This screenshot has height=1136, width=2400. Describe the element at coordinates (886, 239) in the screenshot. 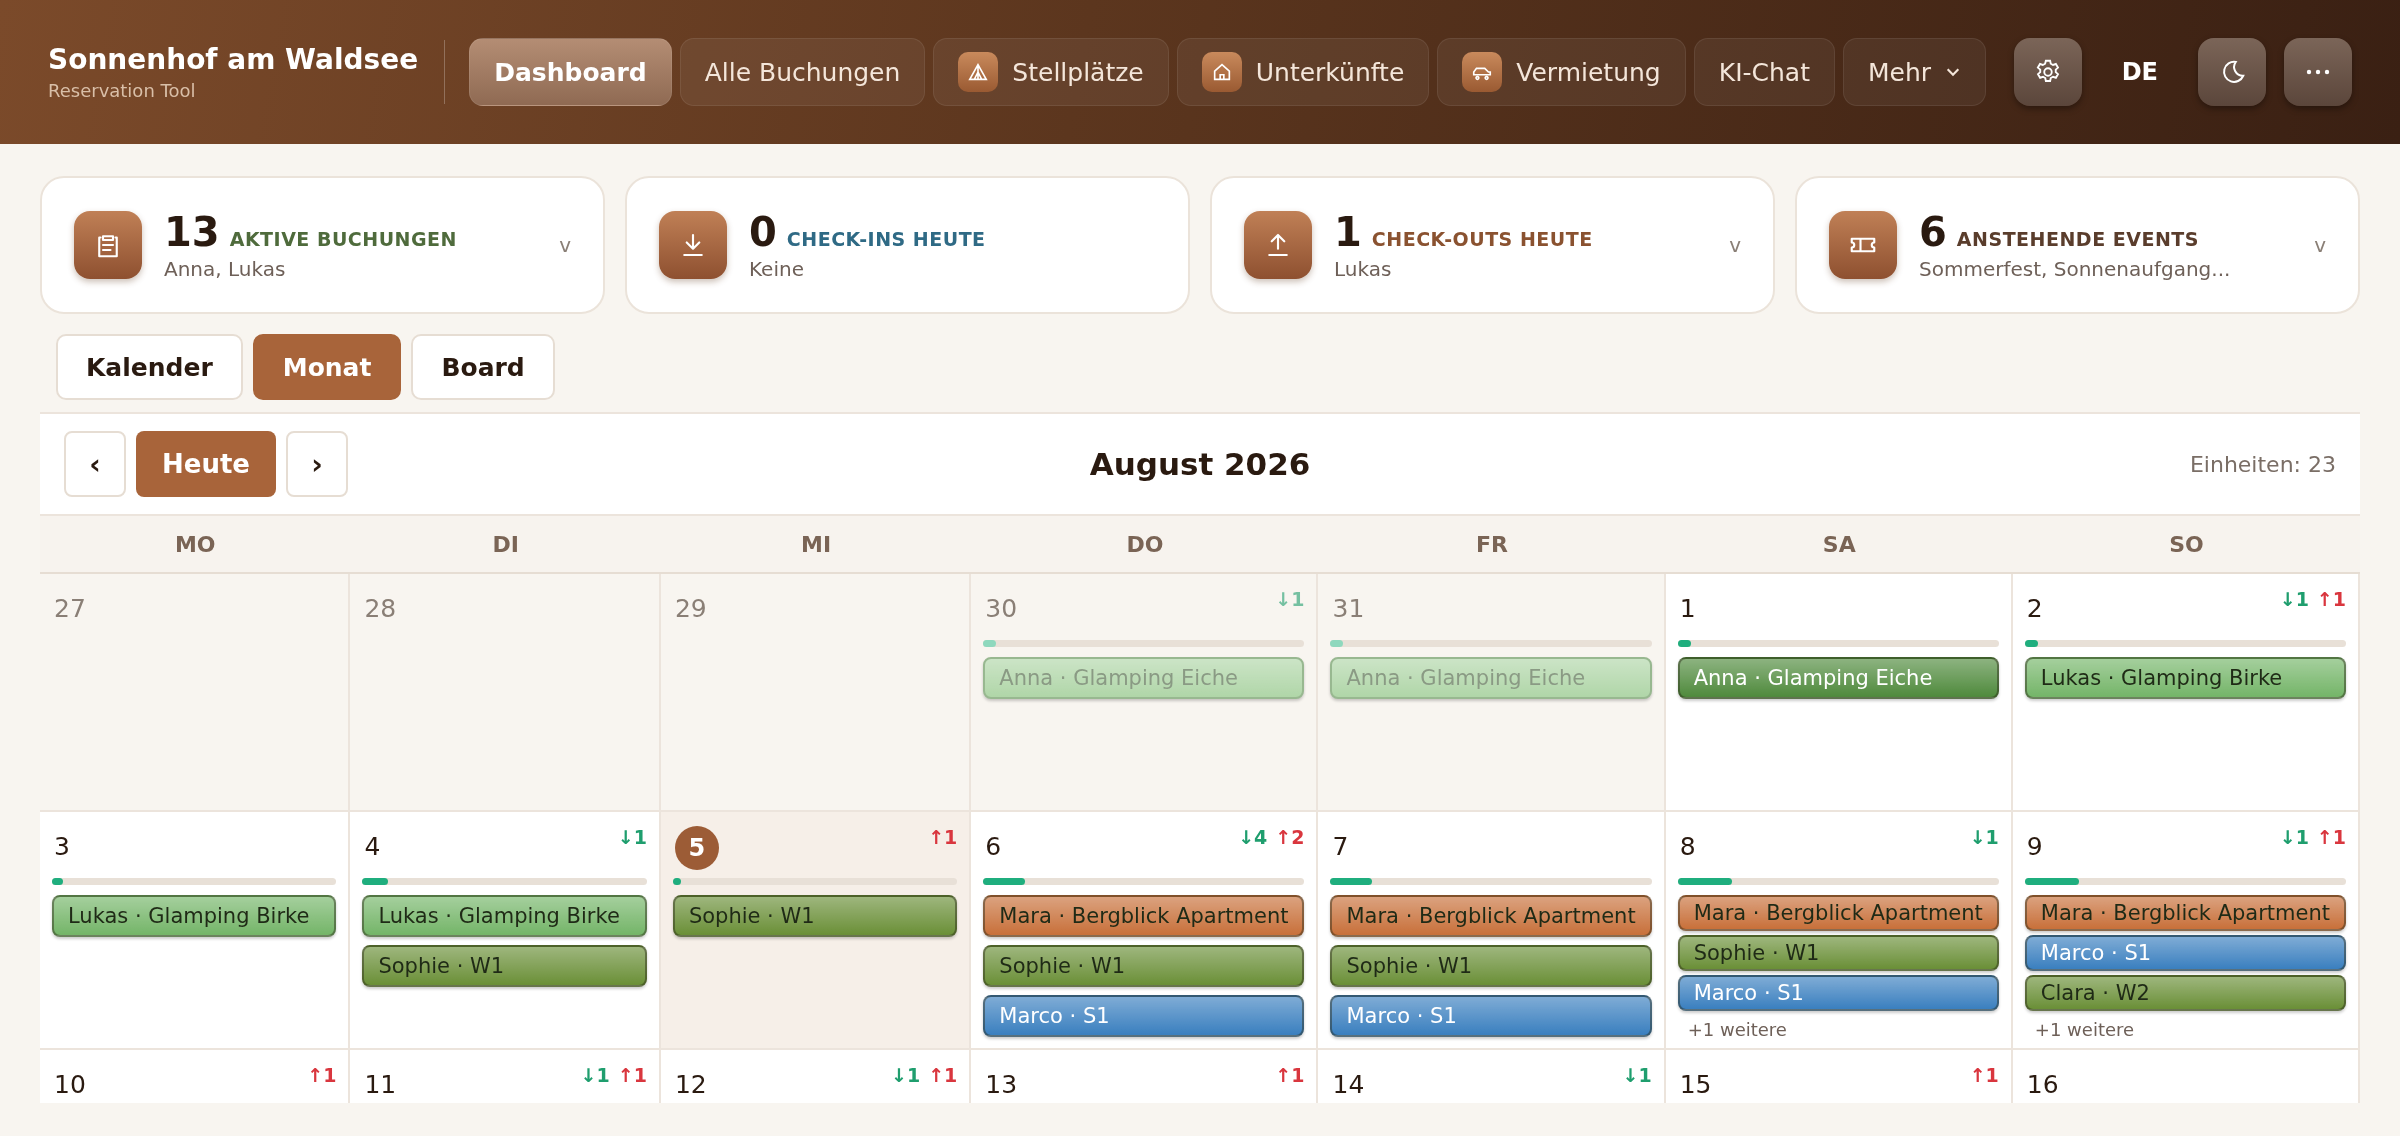

I see `stat-label: CHECK-INS HEUTE` at that location.